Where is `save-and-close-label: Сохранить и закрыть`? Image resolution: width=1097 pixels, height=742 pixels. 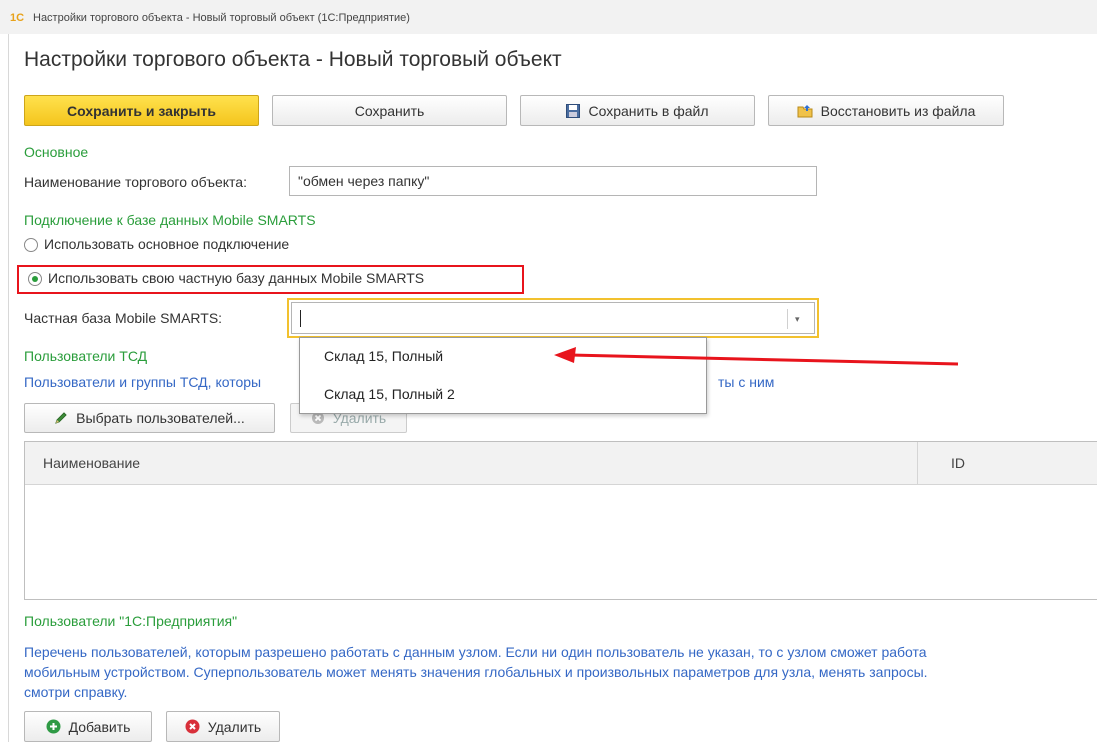 save-and-close-label: Сохранить и закрыть is located at coordinates (141, 110).